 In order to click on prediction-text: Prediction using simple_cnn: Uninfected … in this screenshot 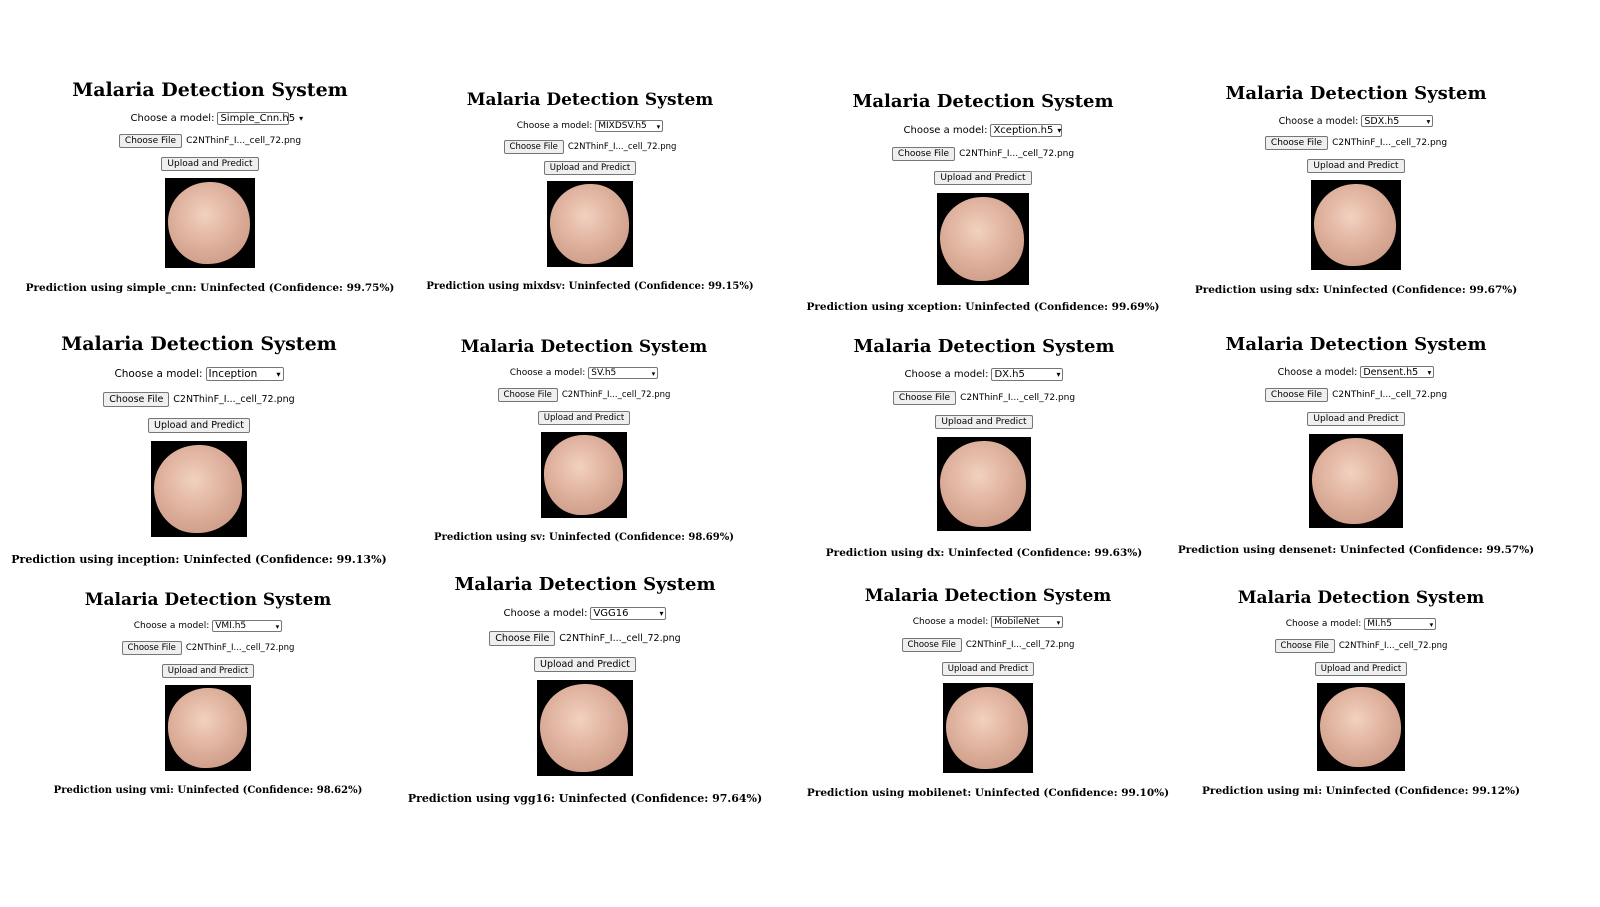, I will do `click(210, 288)`.